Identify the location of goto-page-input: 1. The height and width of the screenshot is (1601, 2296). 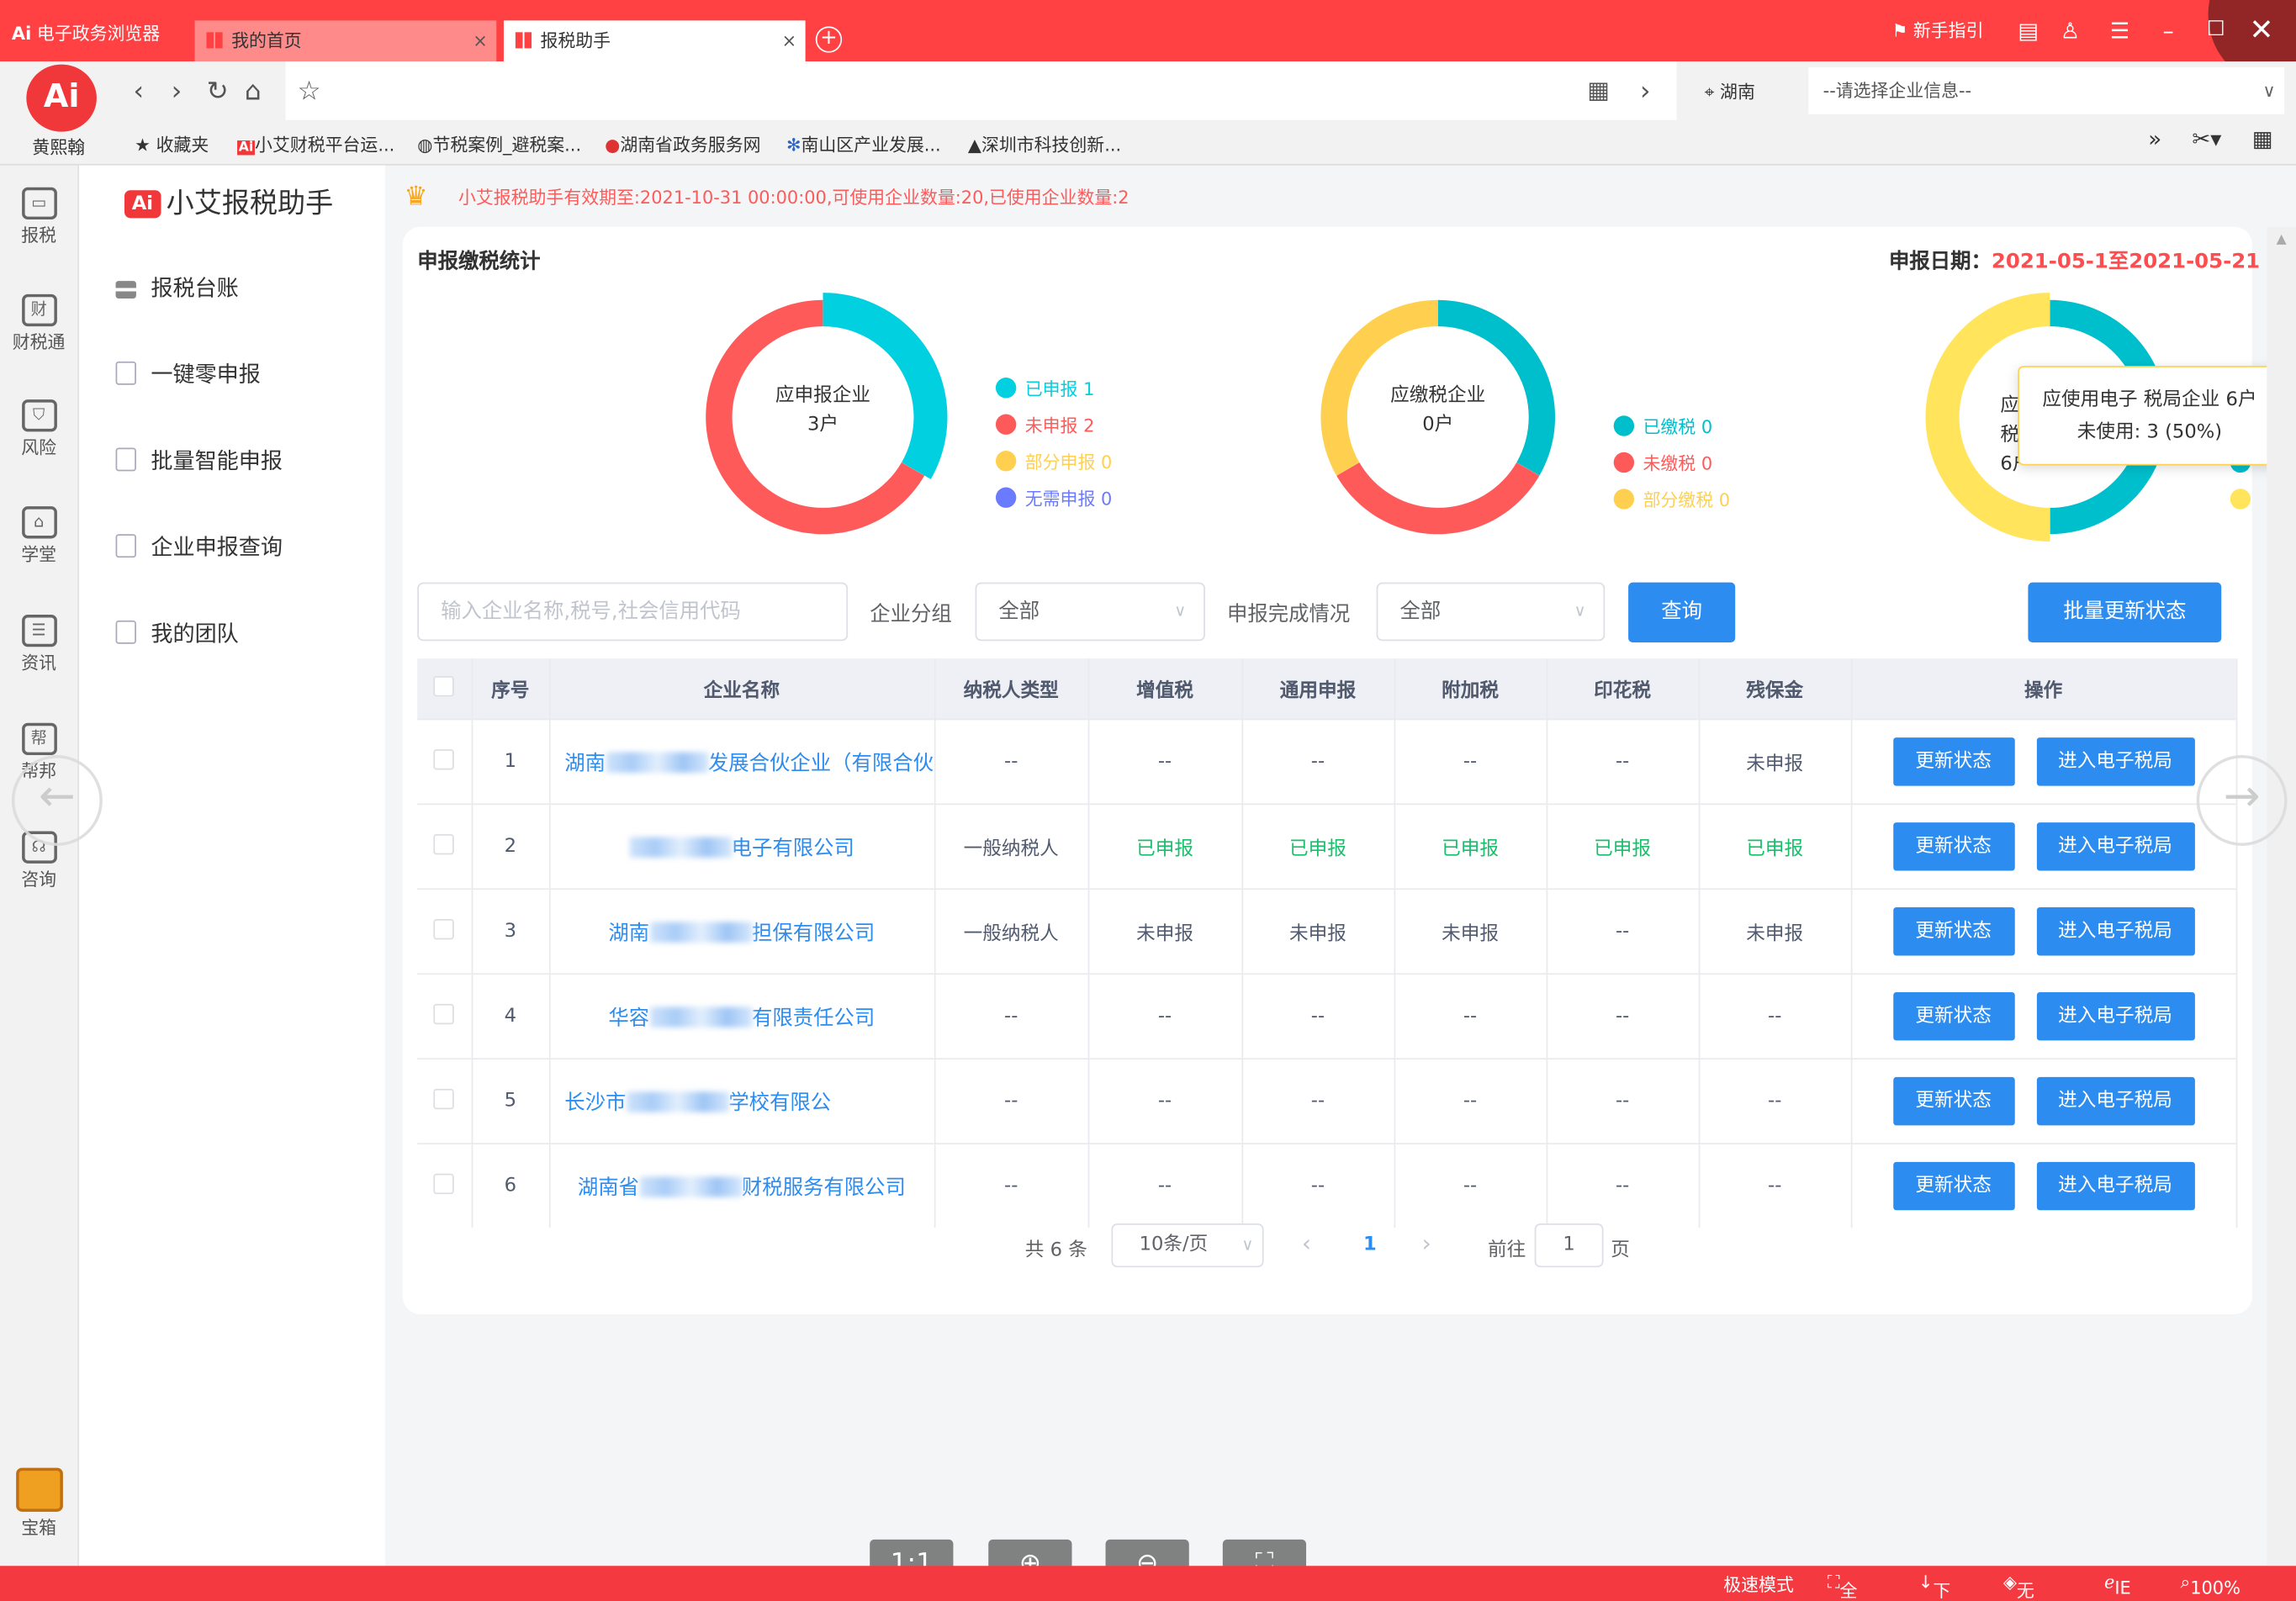
(1569, 1245).